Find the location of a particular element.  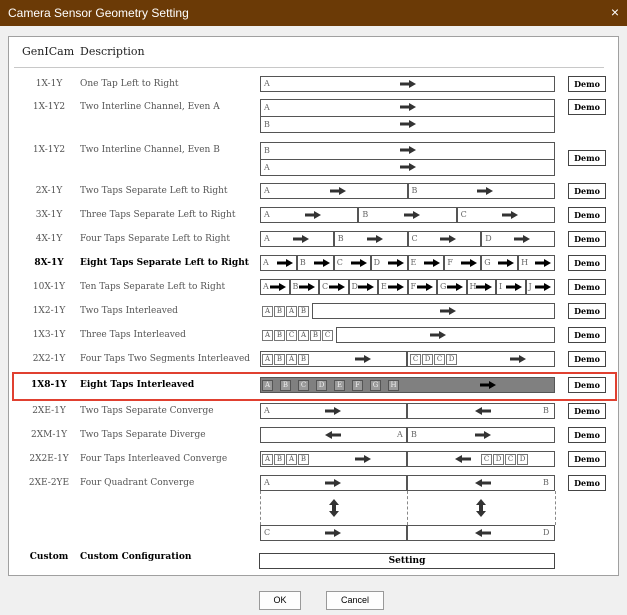

ok-button: OK is located at coordinates (280, 600).